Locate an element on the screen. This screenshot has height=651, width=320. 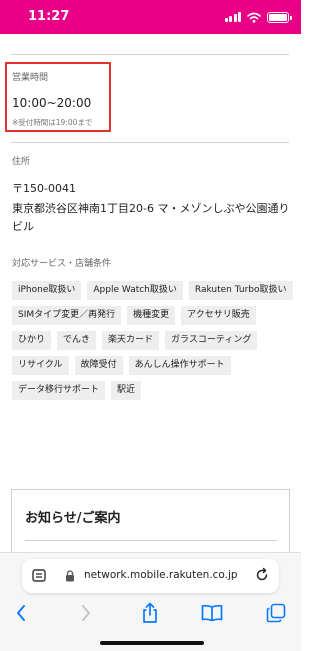
share-icon is located at coordinates (150, 612).